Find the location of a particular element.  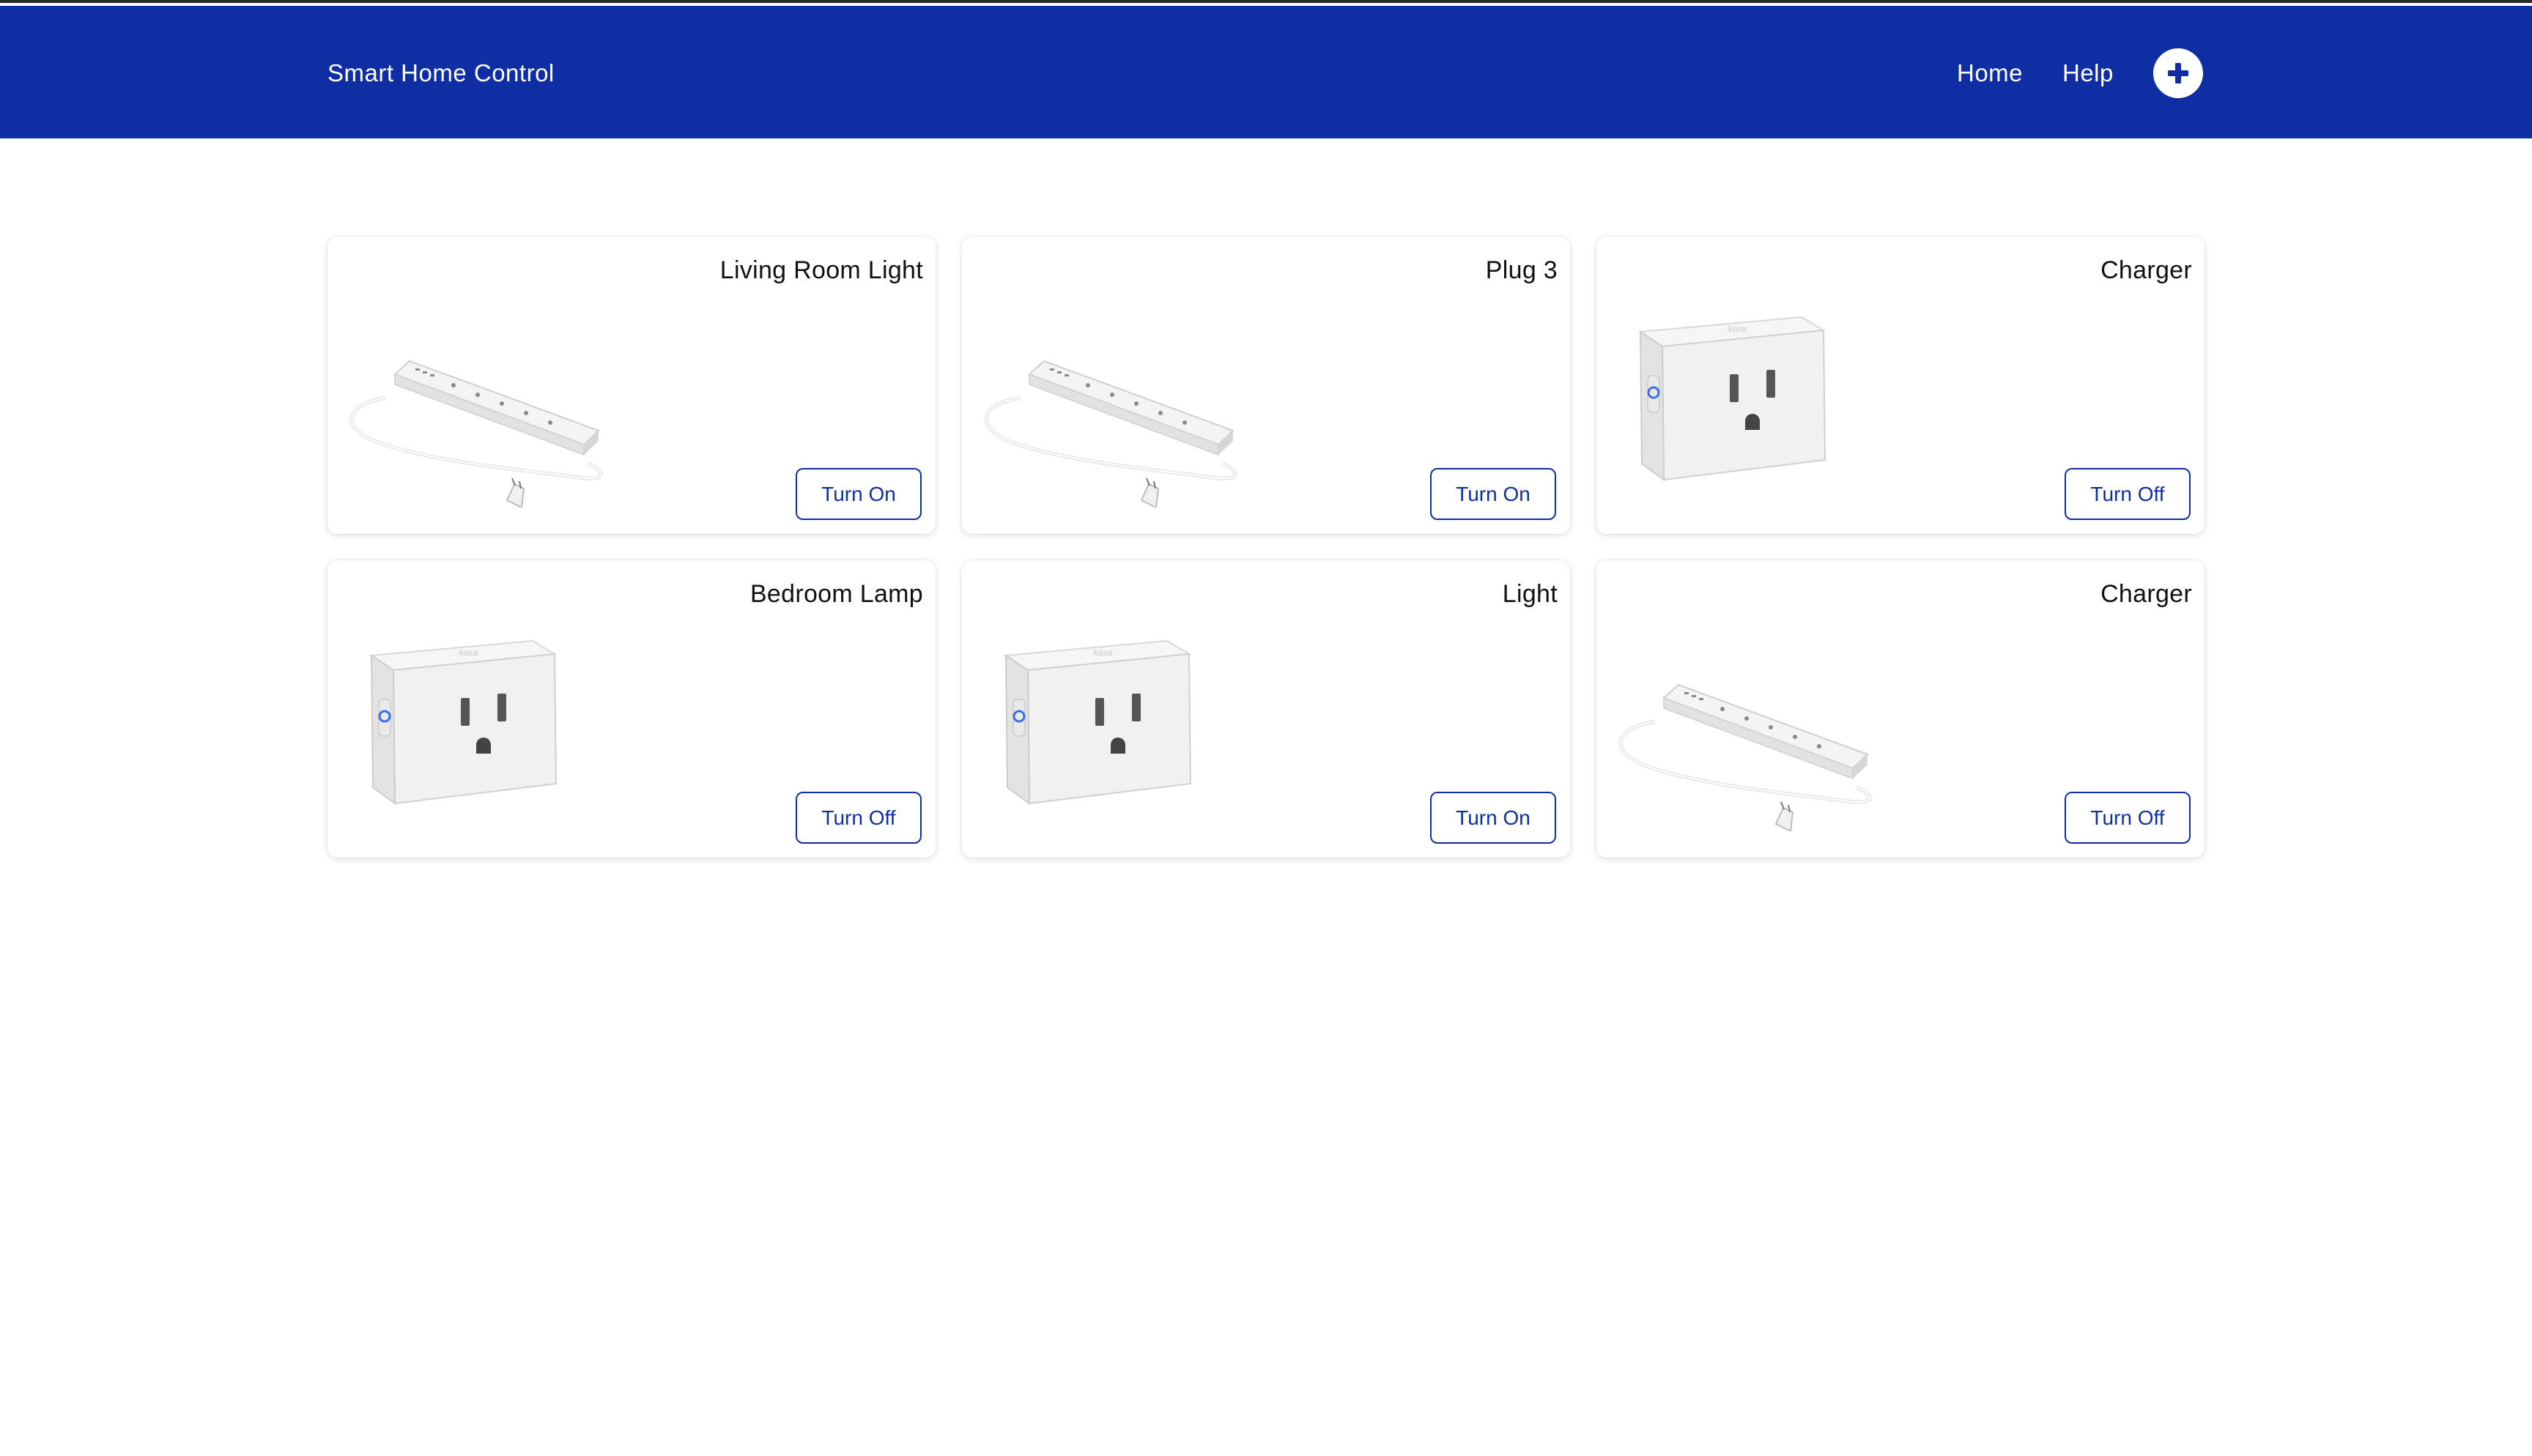

device-card: Charger Turn Off is located at coordinates (1900, 709).